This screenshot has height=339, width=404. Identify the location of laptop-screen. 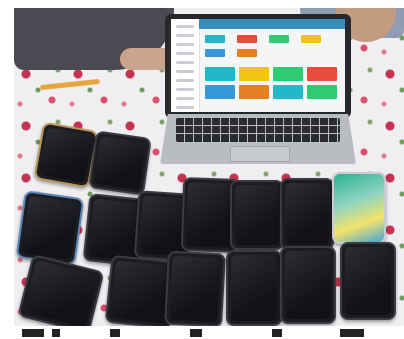
(258, 65).